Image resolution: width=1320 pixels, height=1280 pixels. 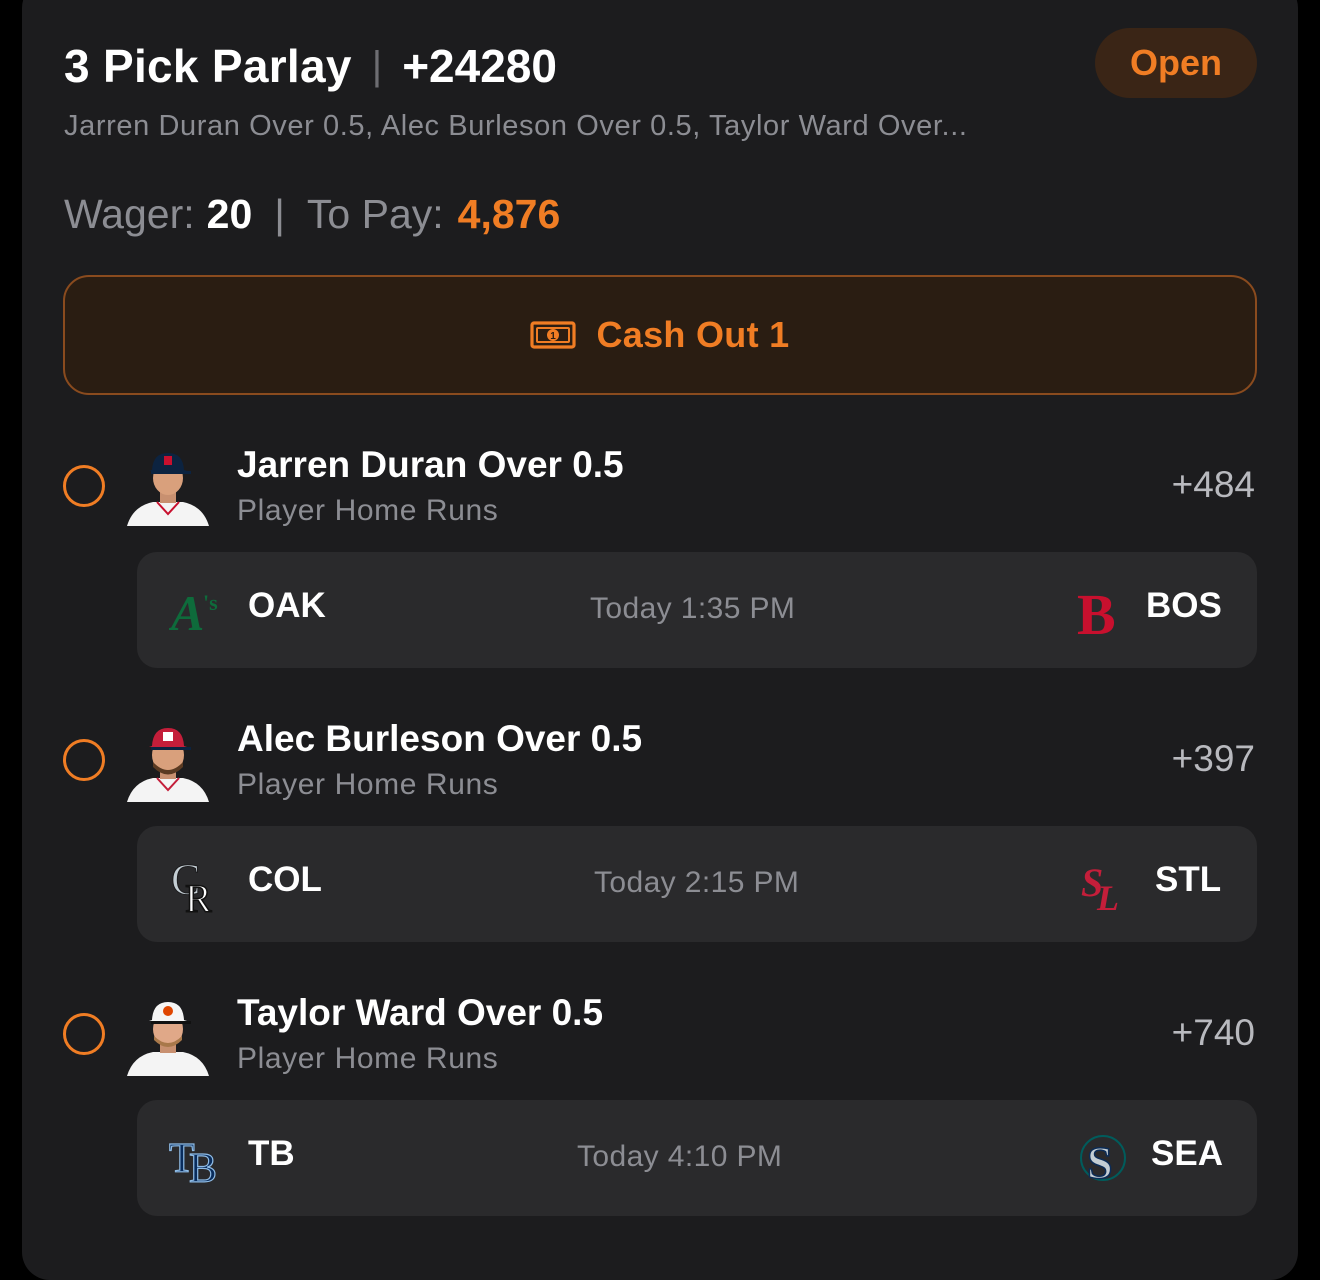 I want to click on away-team-abbr: OAK, so click(x=287, y=605).